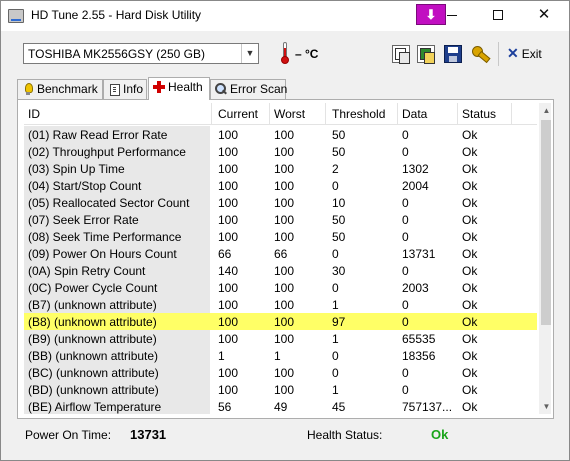 The image size is (570, 461). Describe the element at coordinates (335, 169) in the screenshot. I see `cell-threshold: 2` at that location.